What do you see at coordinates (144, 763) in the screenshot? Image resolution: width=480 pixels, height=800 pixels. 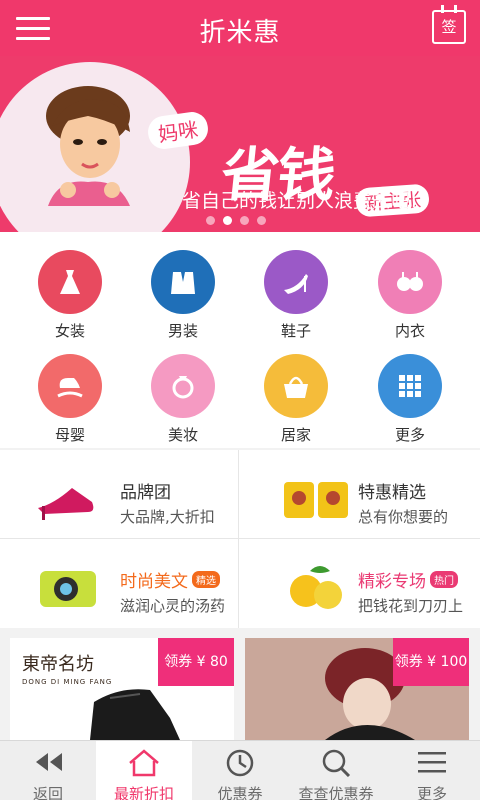 I see `home-icon` at bounding box center [144, 763].